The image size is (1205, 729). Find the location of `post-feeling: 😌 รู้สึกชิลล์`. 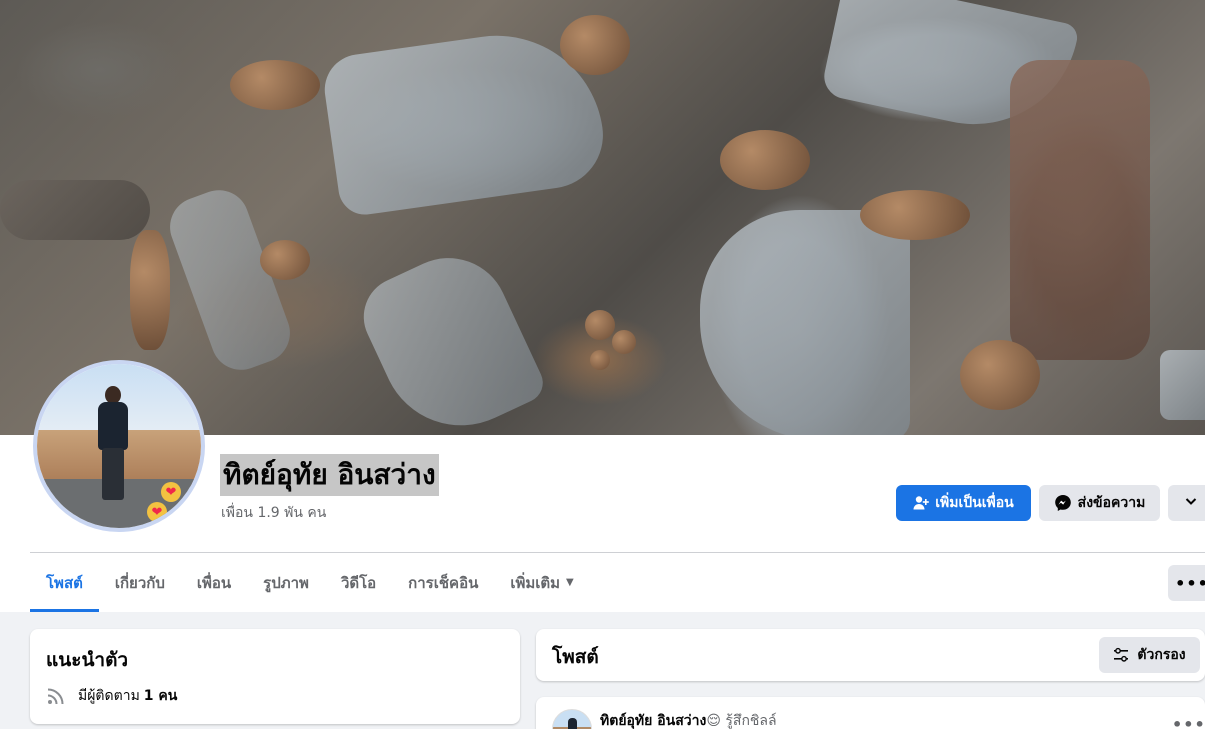

post-feeling: 😌 รู้สึกชิลล์ is located at coordinates (741, 721).